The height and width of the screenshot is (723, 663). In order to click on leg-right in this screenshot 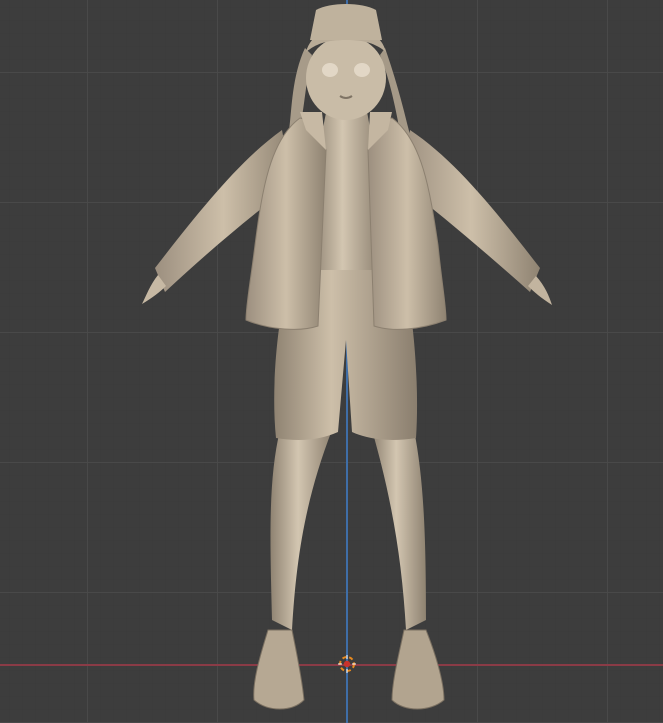, I will do `click(399, 530)`.